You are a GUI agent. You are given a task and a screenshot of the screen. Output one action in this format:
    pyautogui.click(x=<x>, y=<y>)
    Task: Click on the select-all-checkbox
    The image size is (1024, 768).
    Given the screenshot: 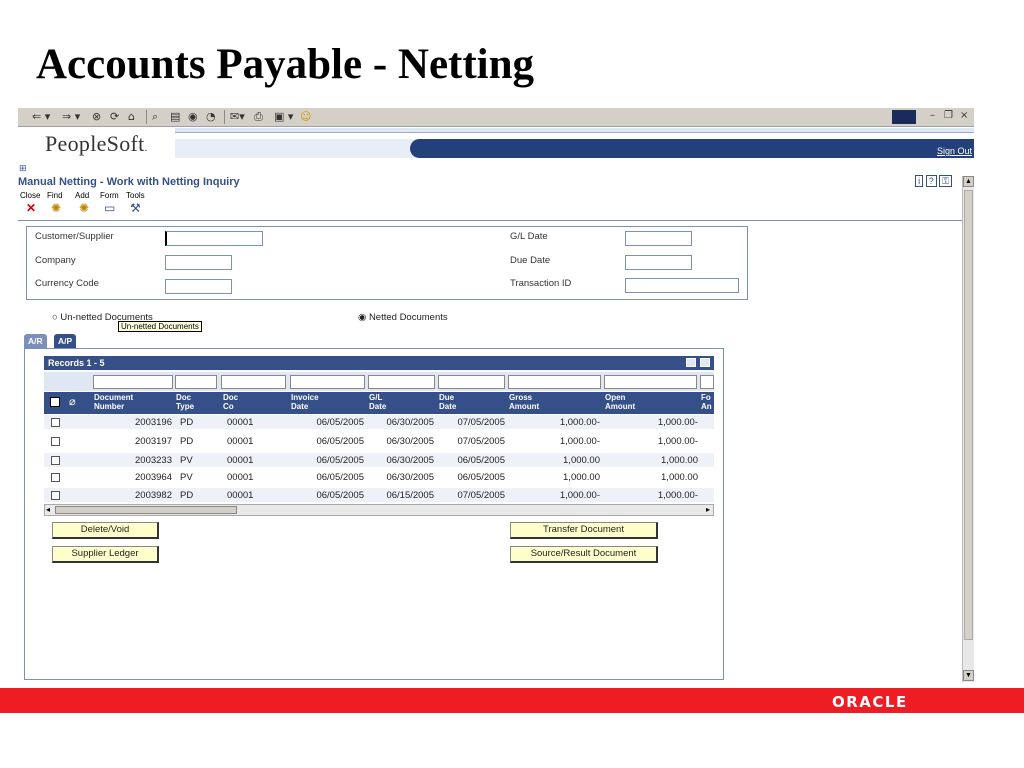 What is the action you would take?
    pyautogui.click(x=55, y=402)
    